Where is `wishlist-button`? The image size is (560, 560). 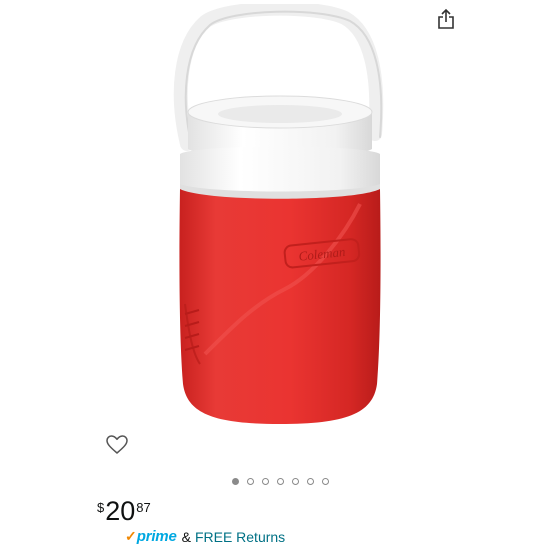
wishlist-button is located at coordinates (117, 445).